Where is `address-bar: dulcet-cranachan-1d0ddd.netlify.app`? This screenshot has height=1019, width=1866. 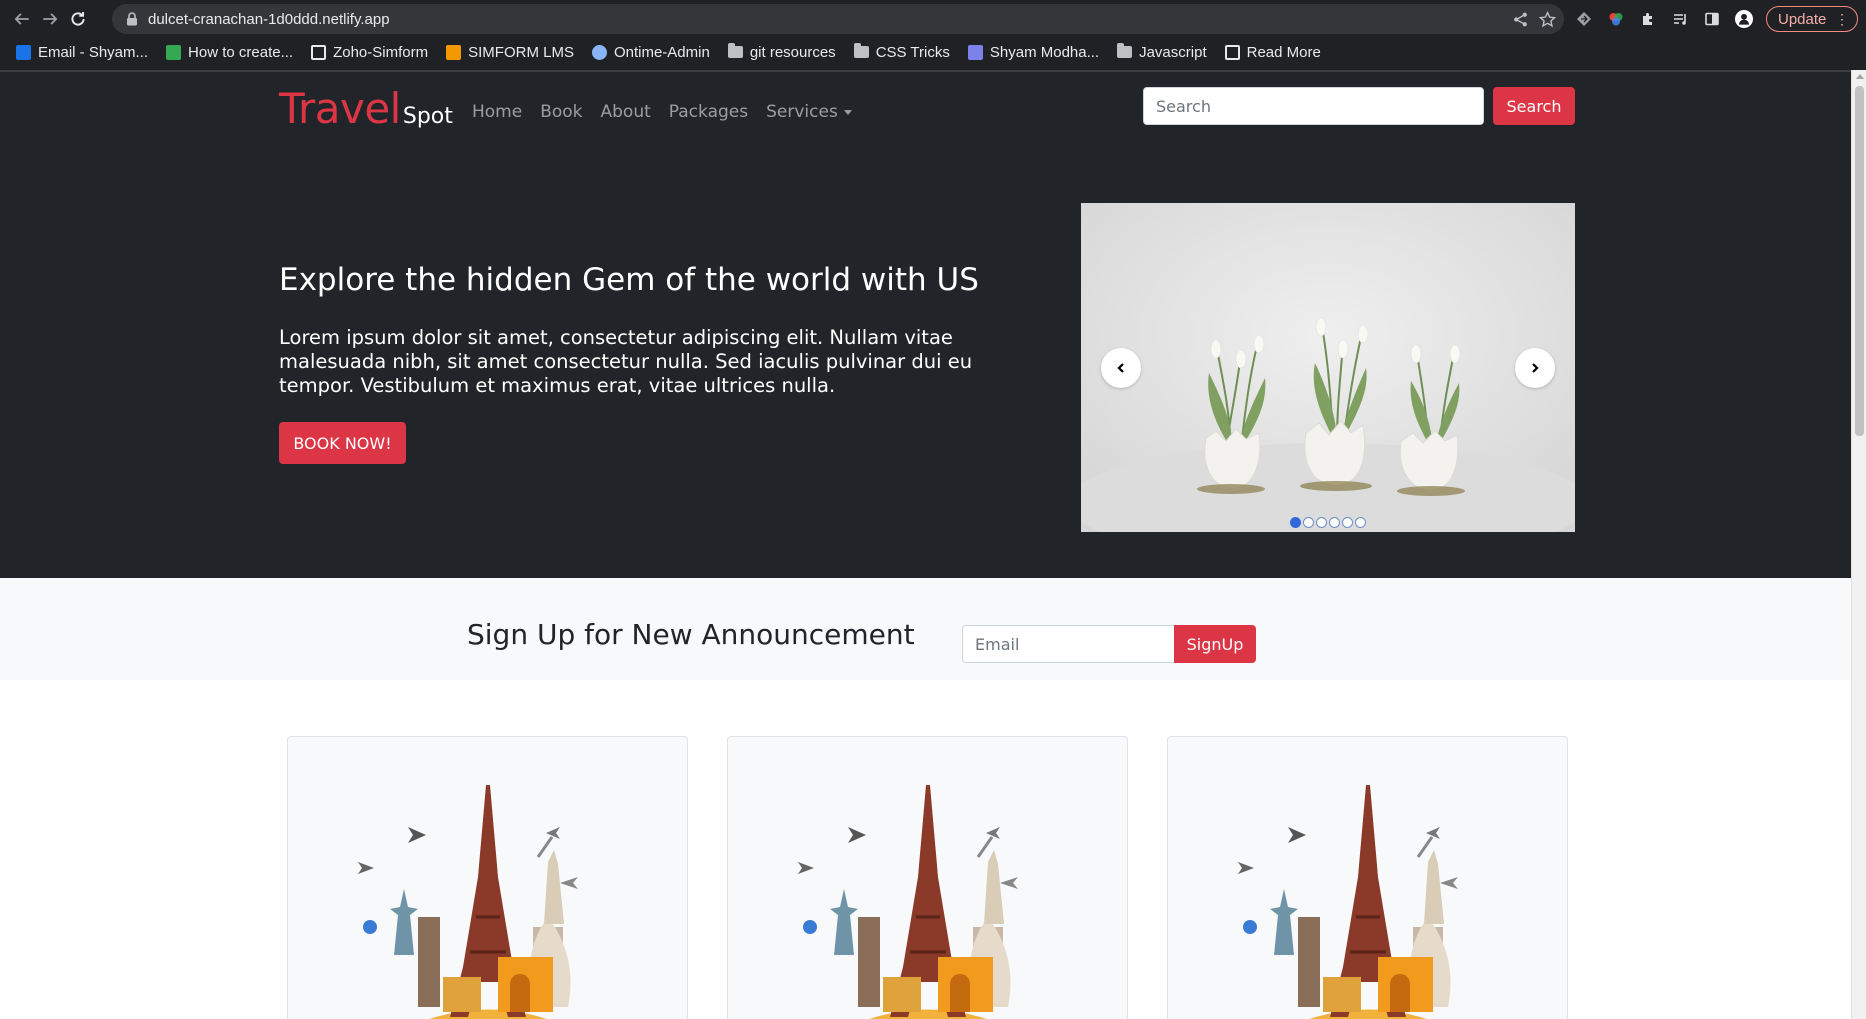
address-bar: dulcet-cranachan-1d0ddd.netlify.app is located at coordinates (838, 19).